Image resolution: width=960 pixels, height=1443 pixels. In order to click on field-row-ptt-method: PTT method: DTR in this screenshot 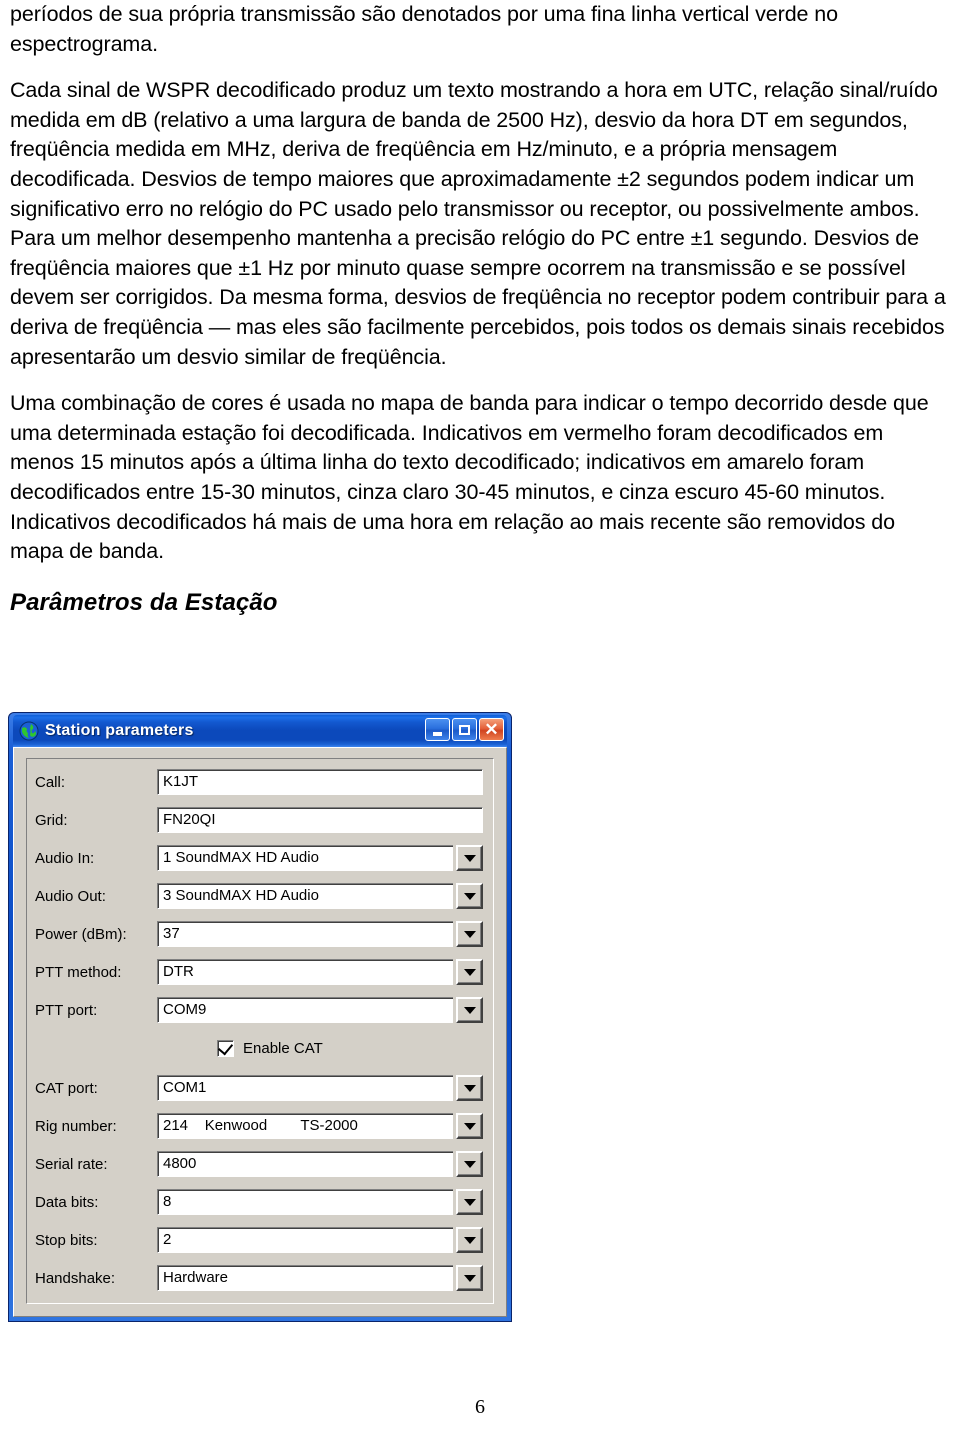, I will do `click(259, 972)`.